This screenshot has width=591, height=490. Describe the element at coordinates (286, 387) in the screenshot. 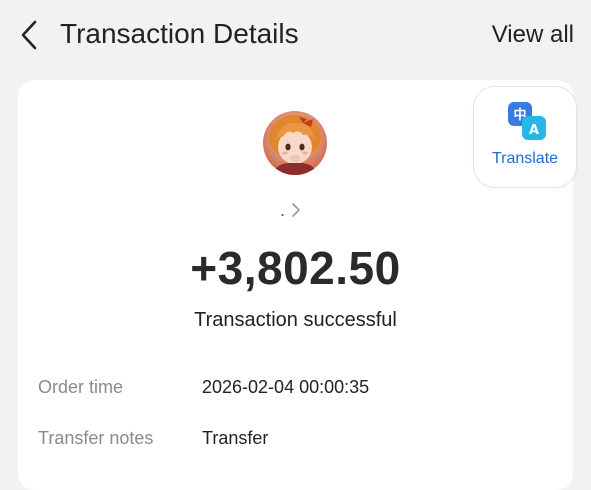

I see `detail-value: 2026-02-04 00:00:35` at that location.